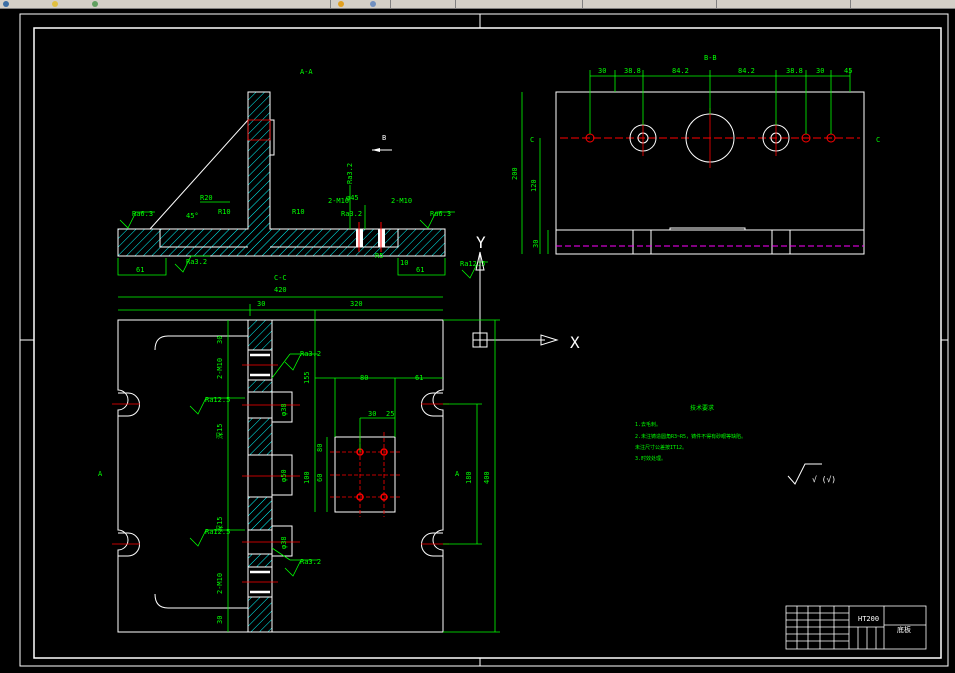  I want to click on dim-200: 200, so click(515, 173).